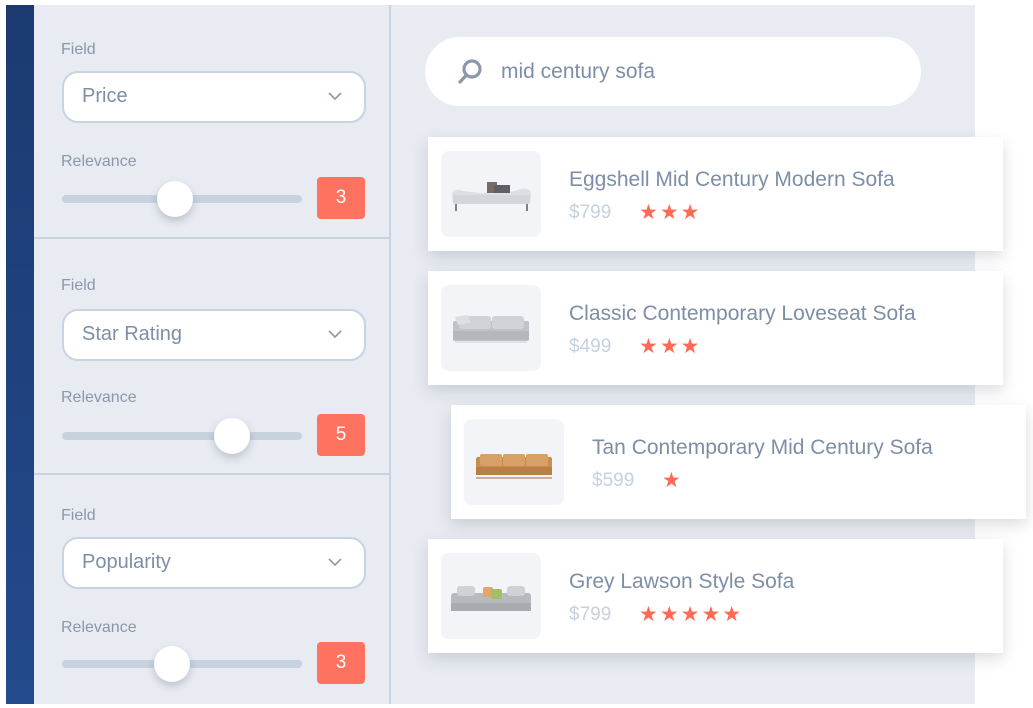 The height and width of the screenshot is (708, 1033). What do you see at coordinates (762, 448) in the screenshot?
I see `product-title: Tan Contemporary Mid Century Sofa` at bounding box center [762, 448].